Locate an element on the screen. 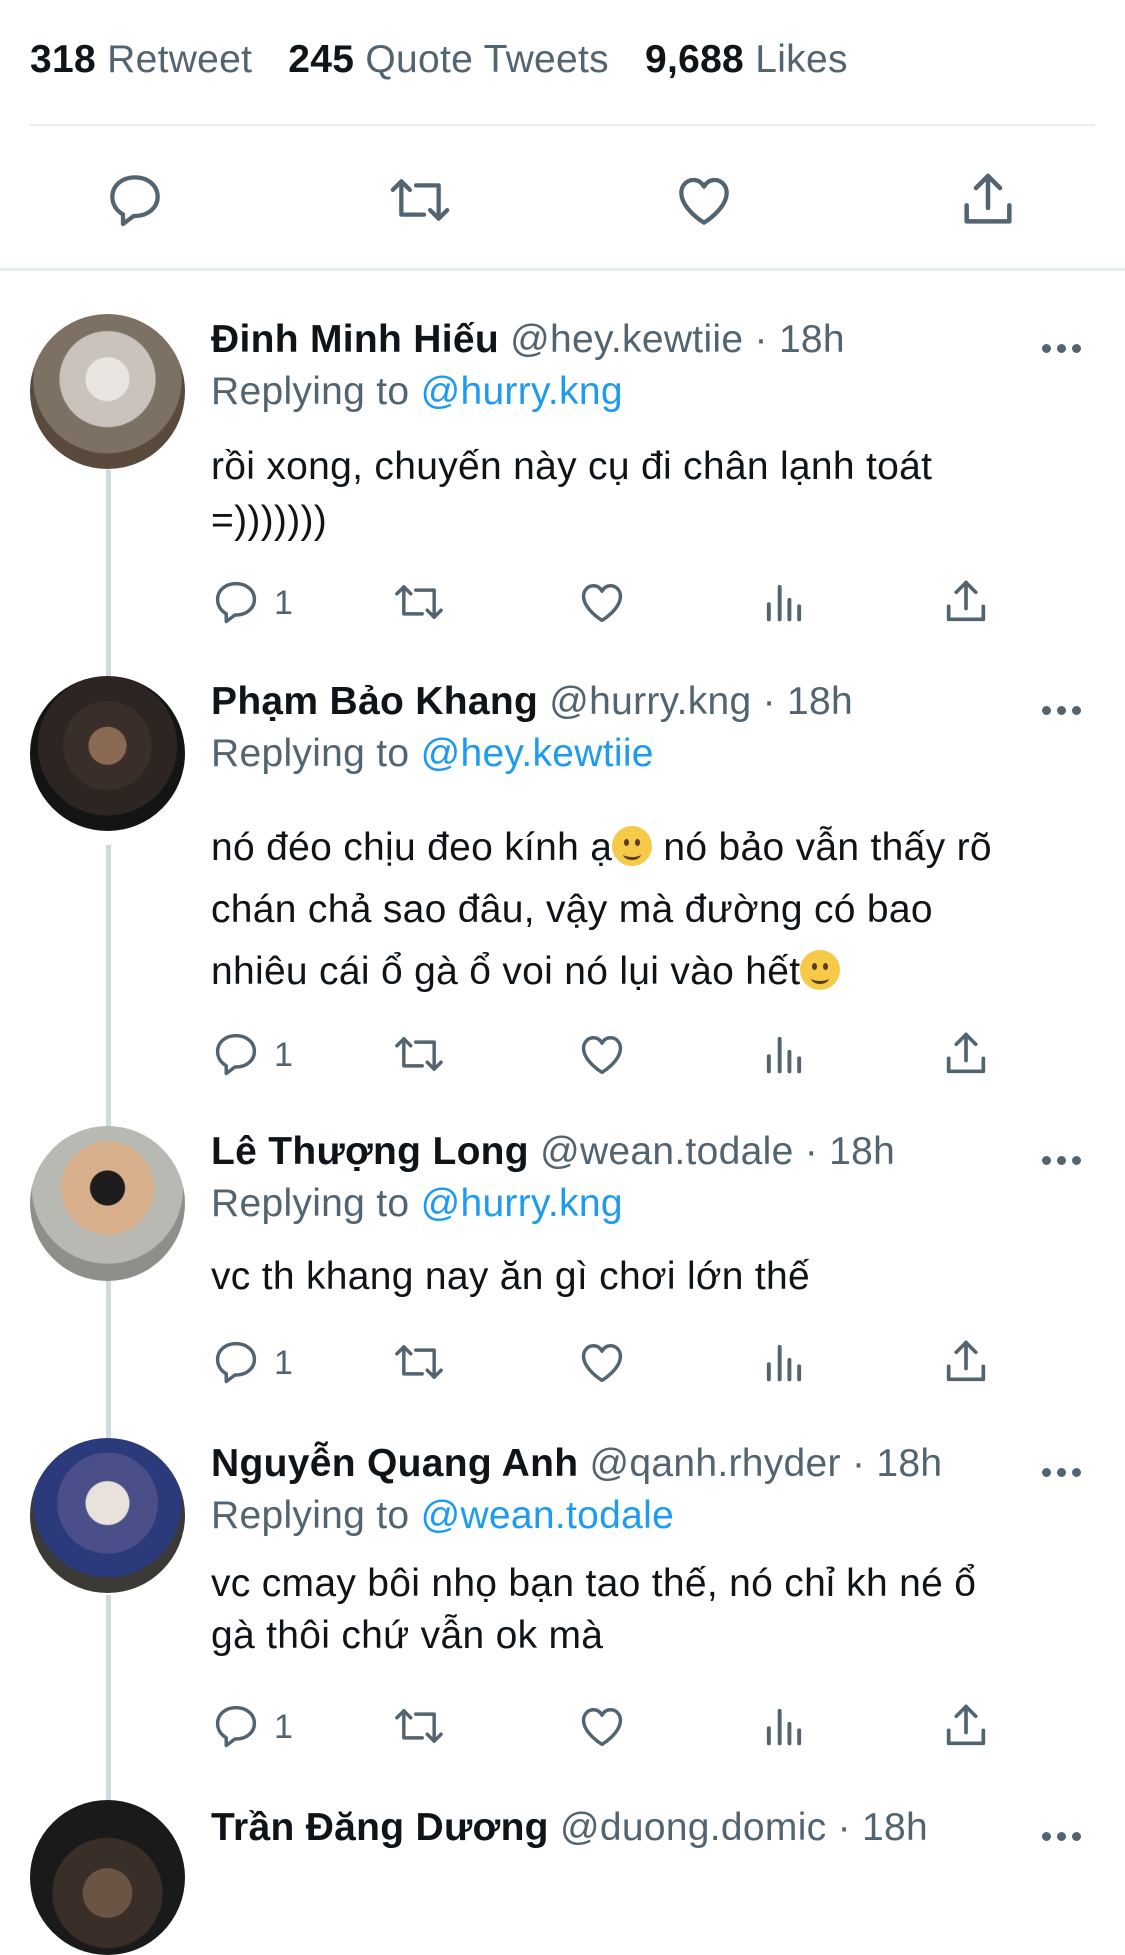 This screenshot has height=1955, width=1125. reply-header: Trần Đăng Dương @duong.domic · 18h is located at coordinates (569, 1828).